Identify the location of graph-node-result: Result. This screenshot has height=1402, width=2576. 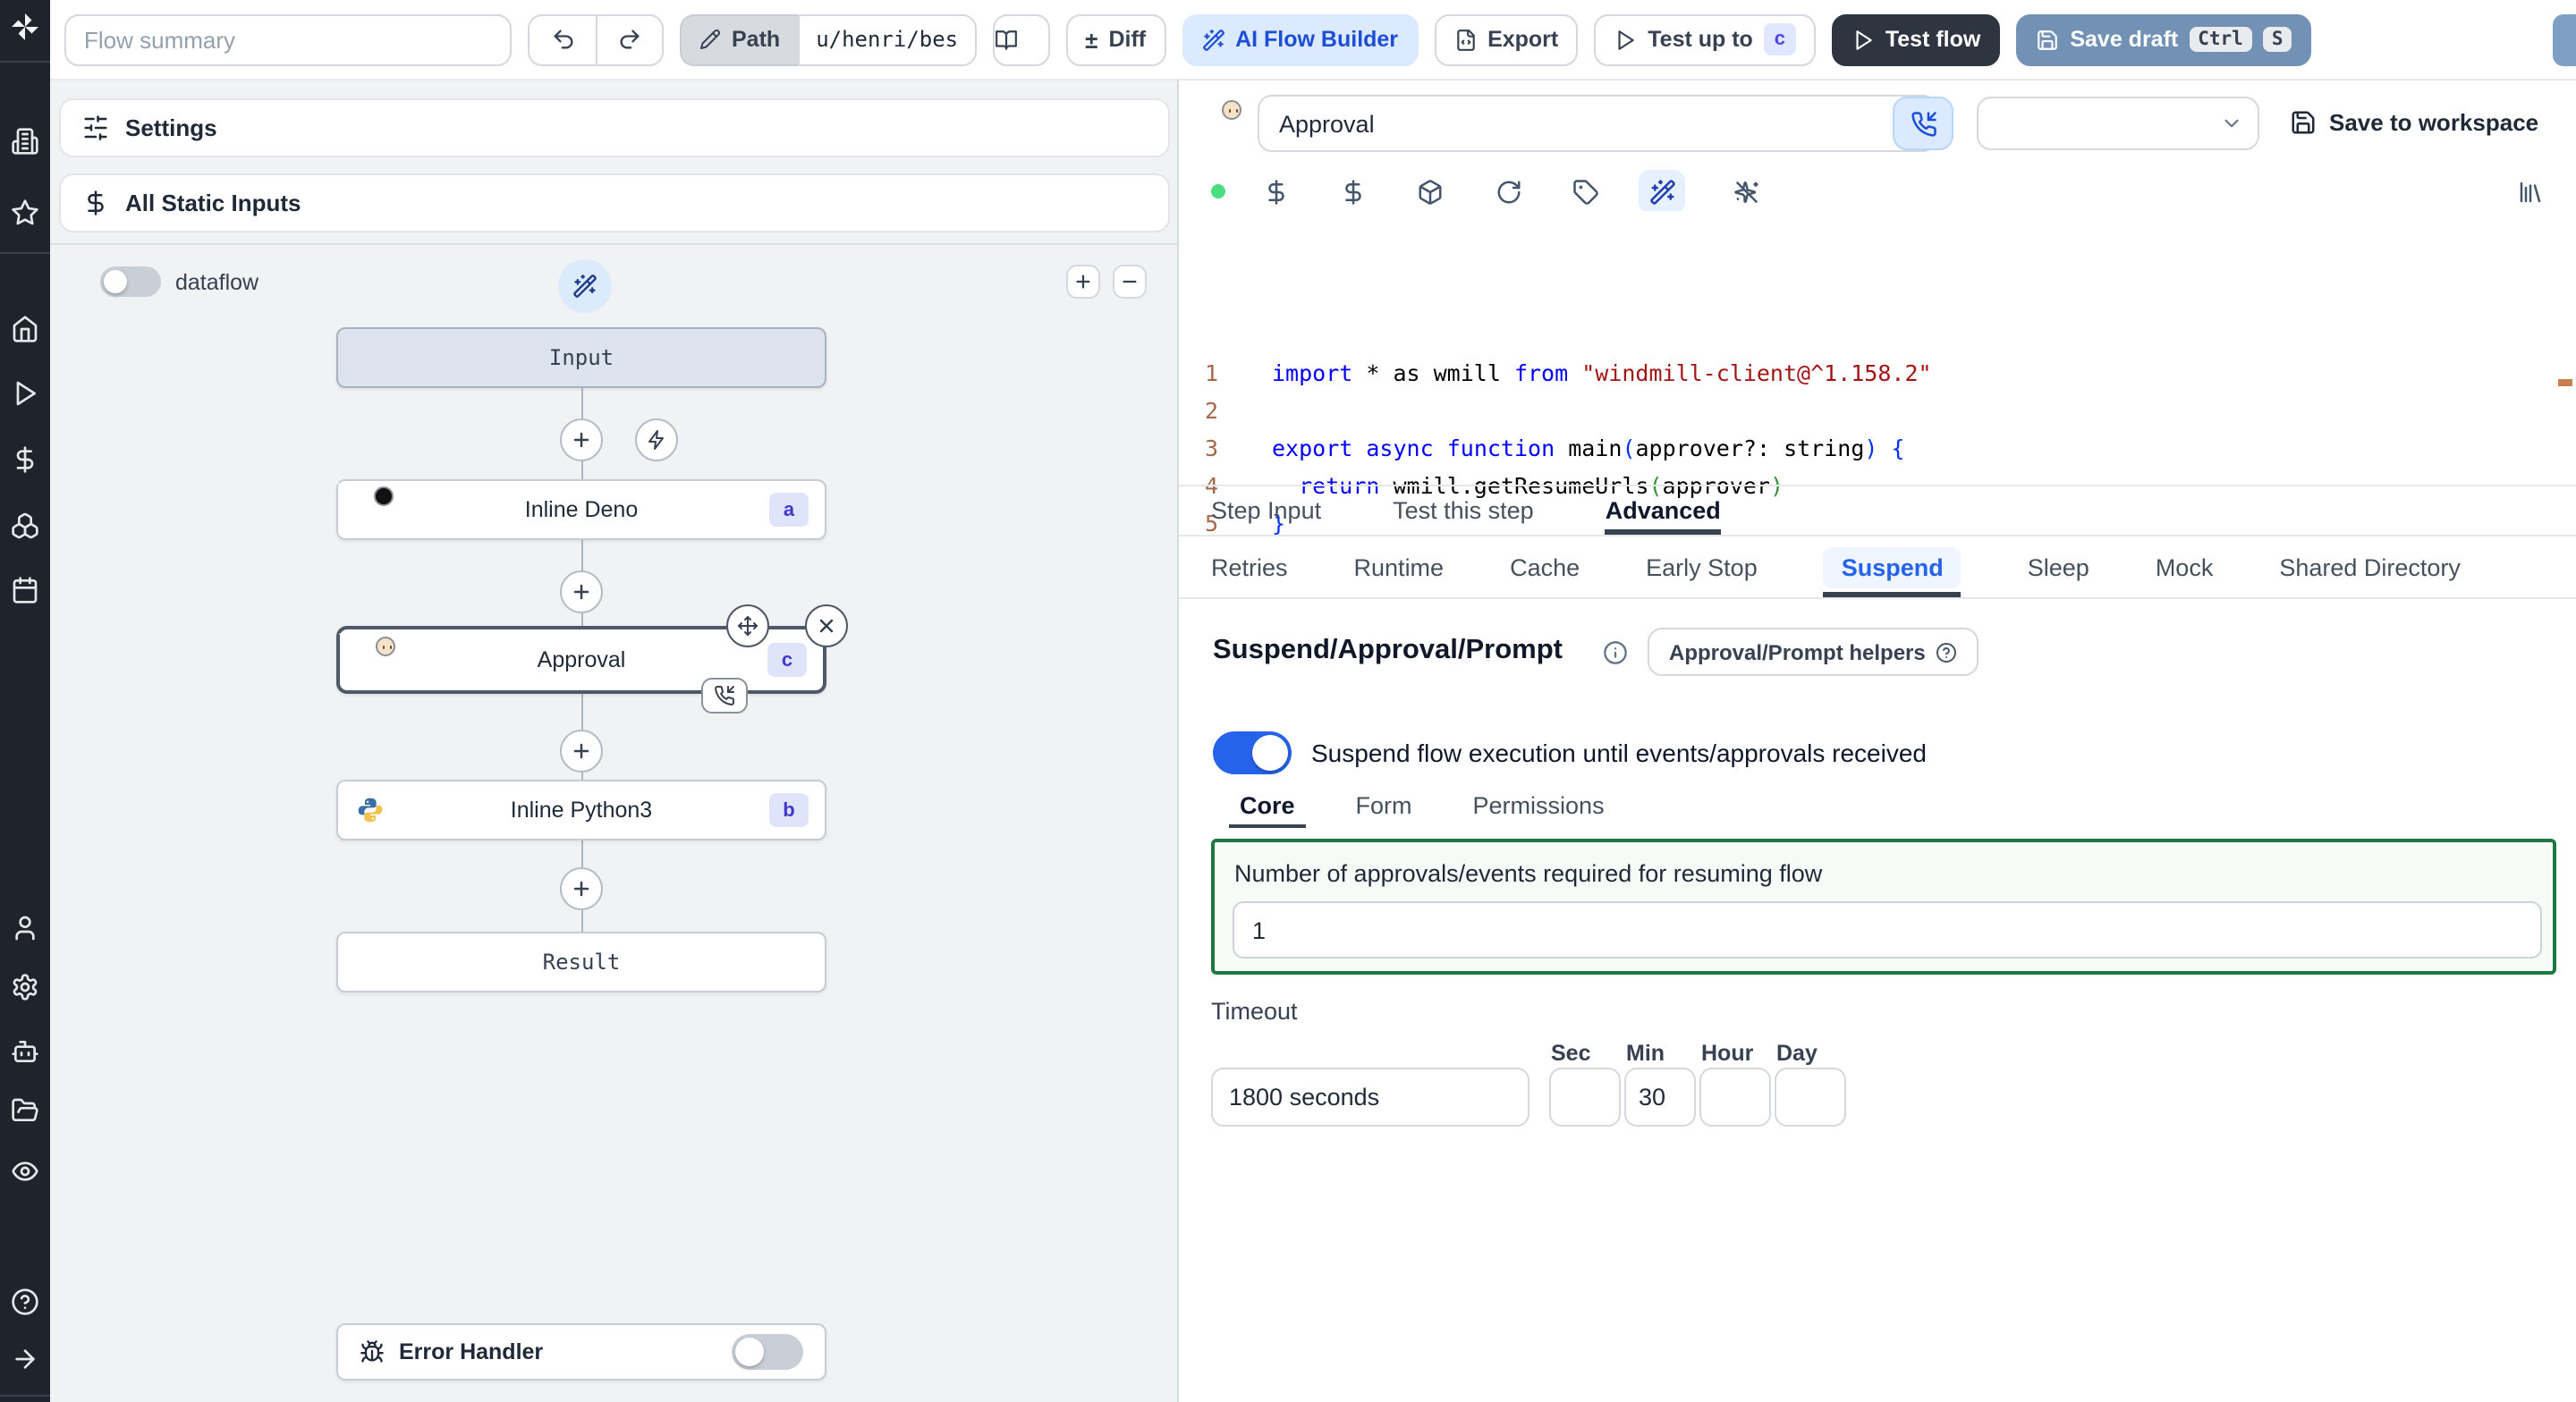
(581, 962).